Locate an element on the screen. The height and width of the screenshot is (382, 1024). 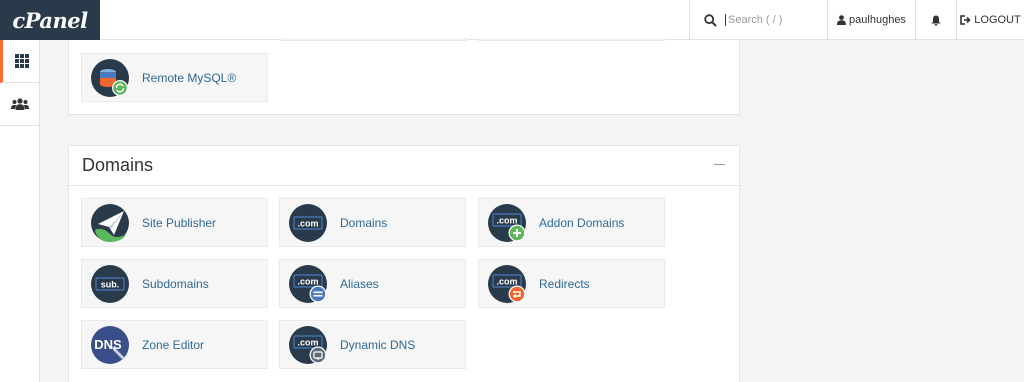
logout-icon is located at coordinates (965, 20).